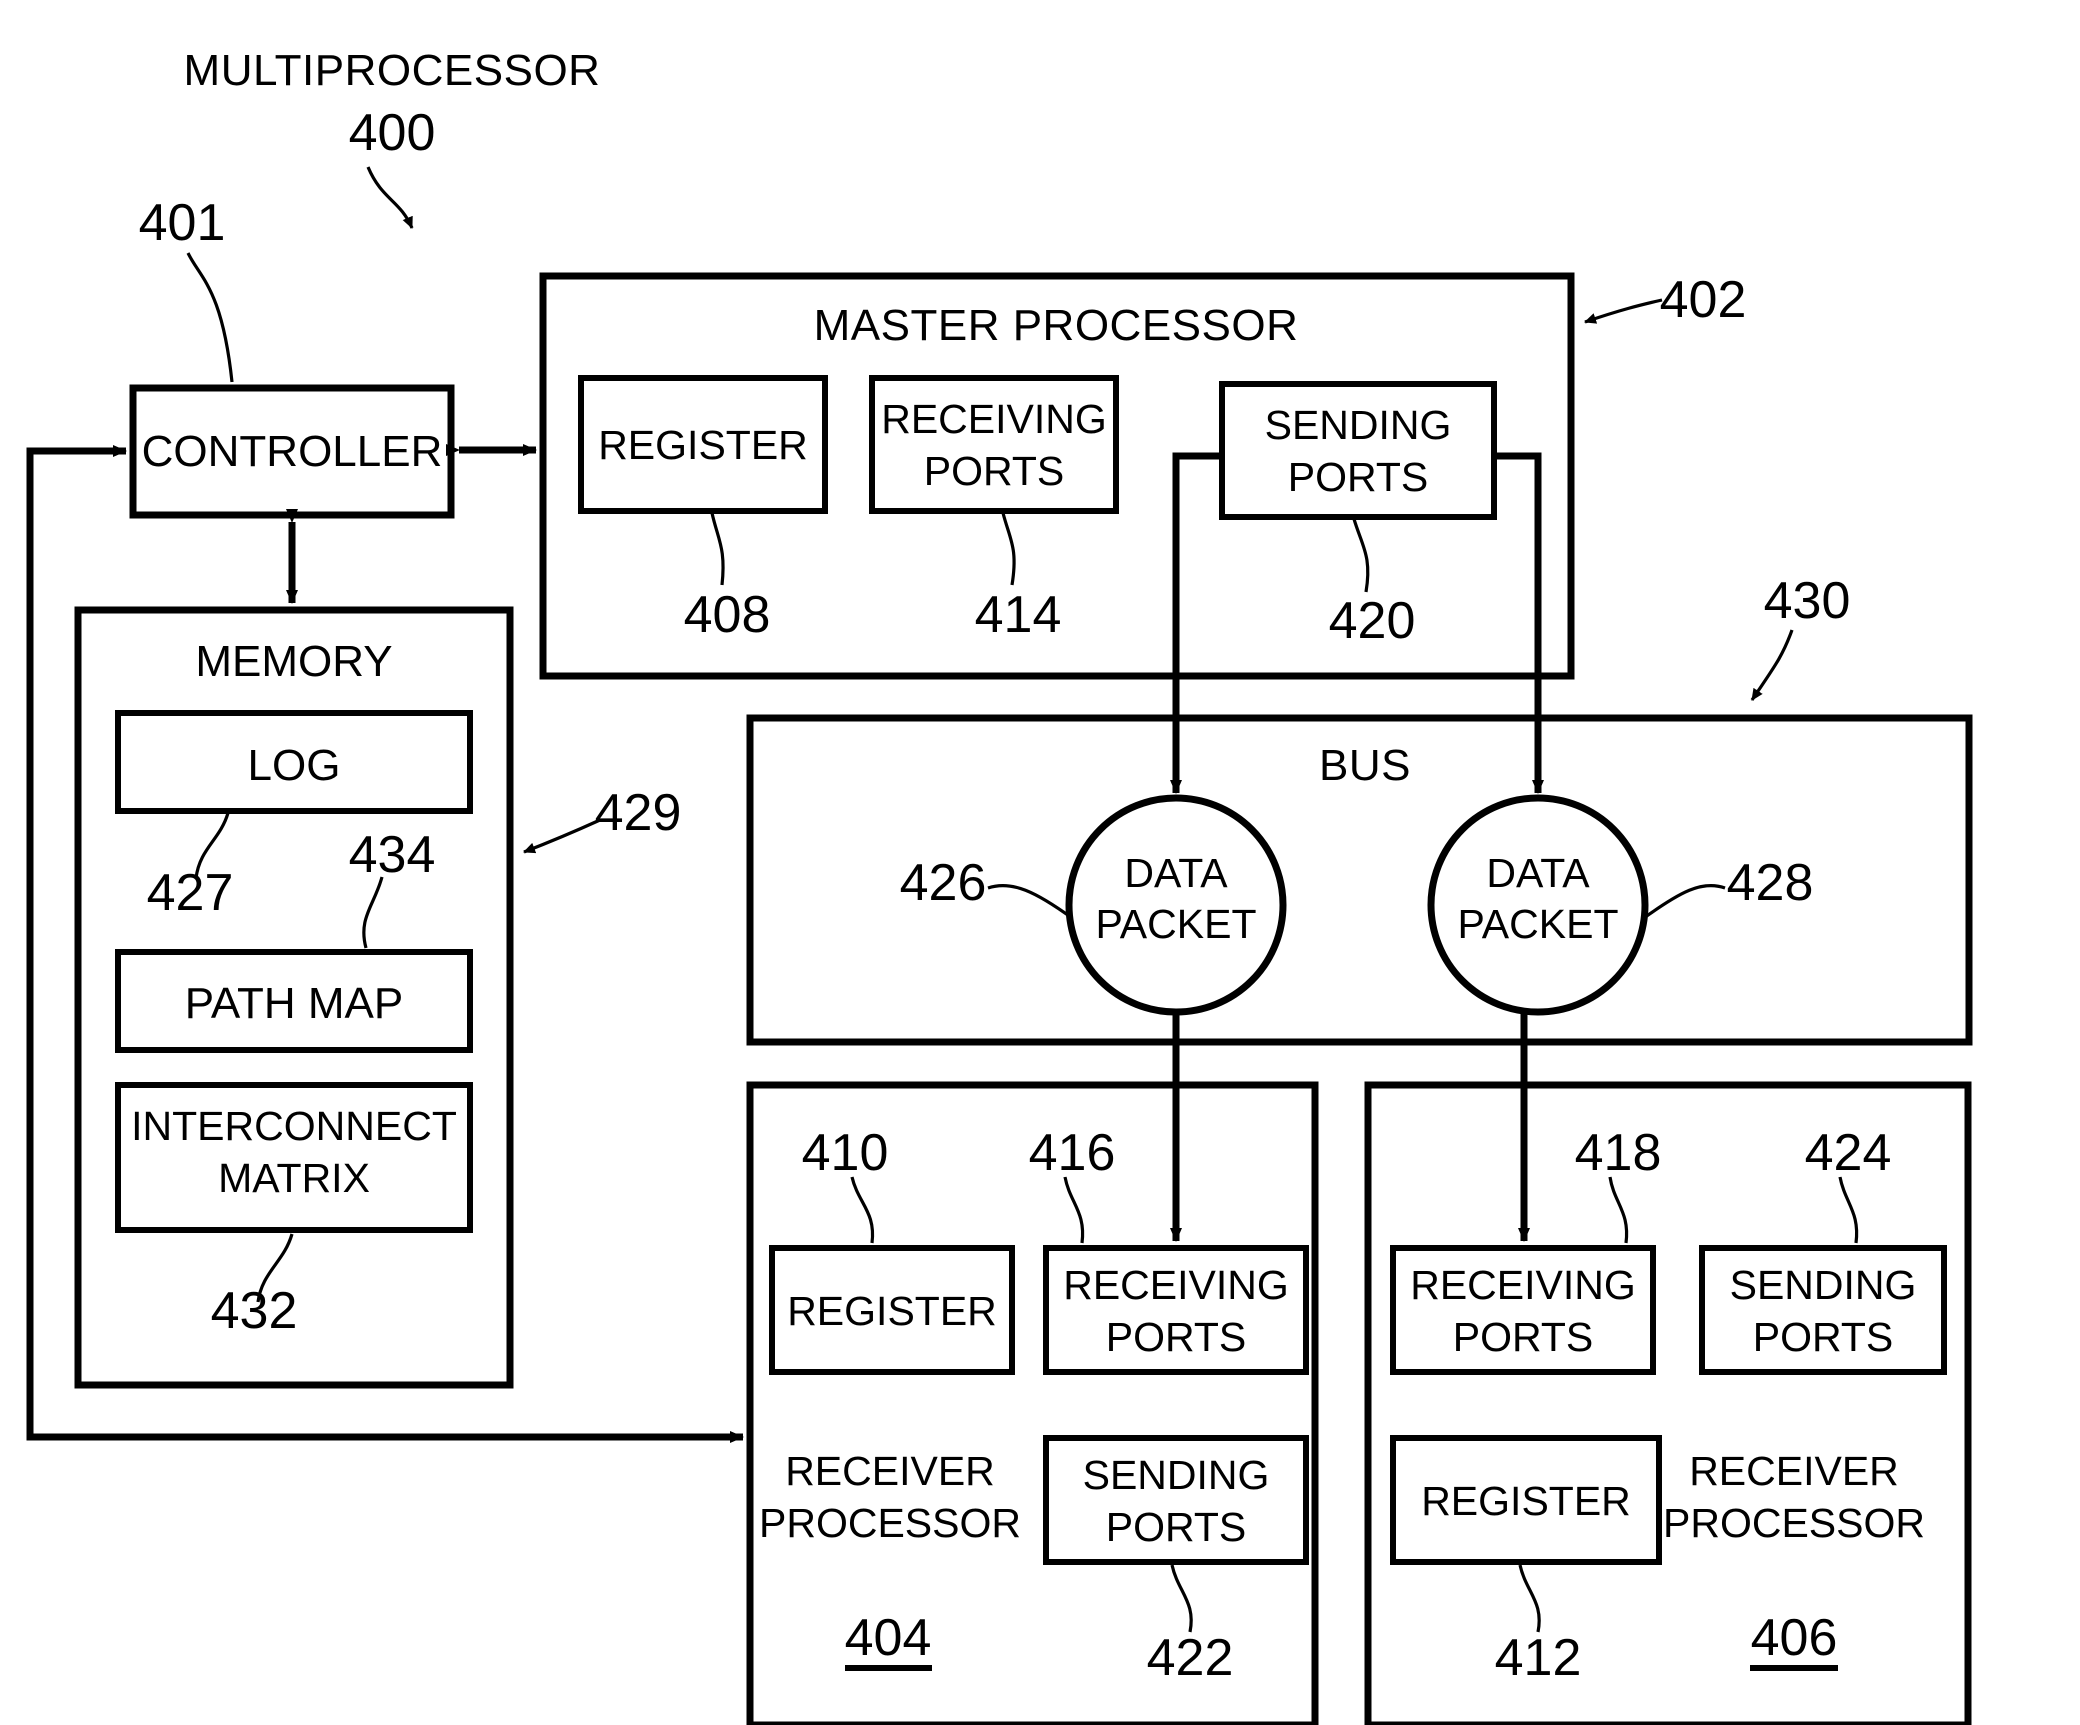 Image resolution: width=2080 pixels, height=1725 pixels. Describe the element at coordinates (1823, 1337) in the screenshot. I see `receiver-406-sending-line2: PORTS` at that location.